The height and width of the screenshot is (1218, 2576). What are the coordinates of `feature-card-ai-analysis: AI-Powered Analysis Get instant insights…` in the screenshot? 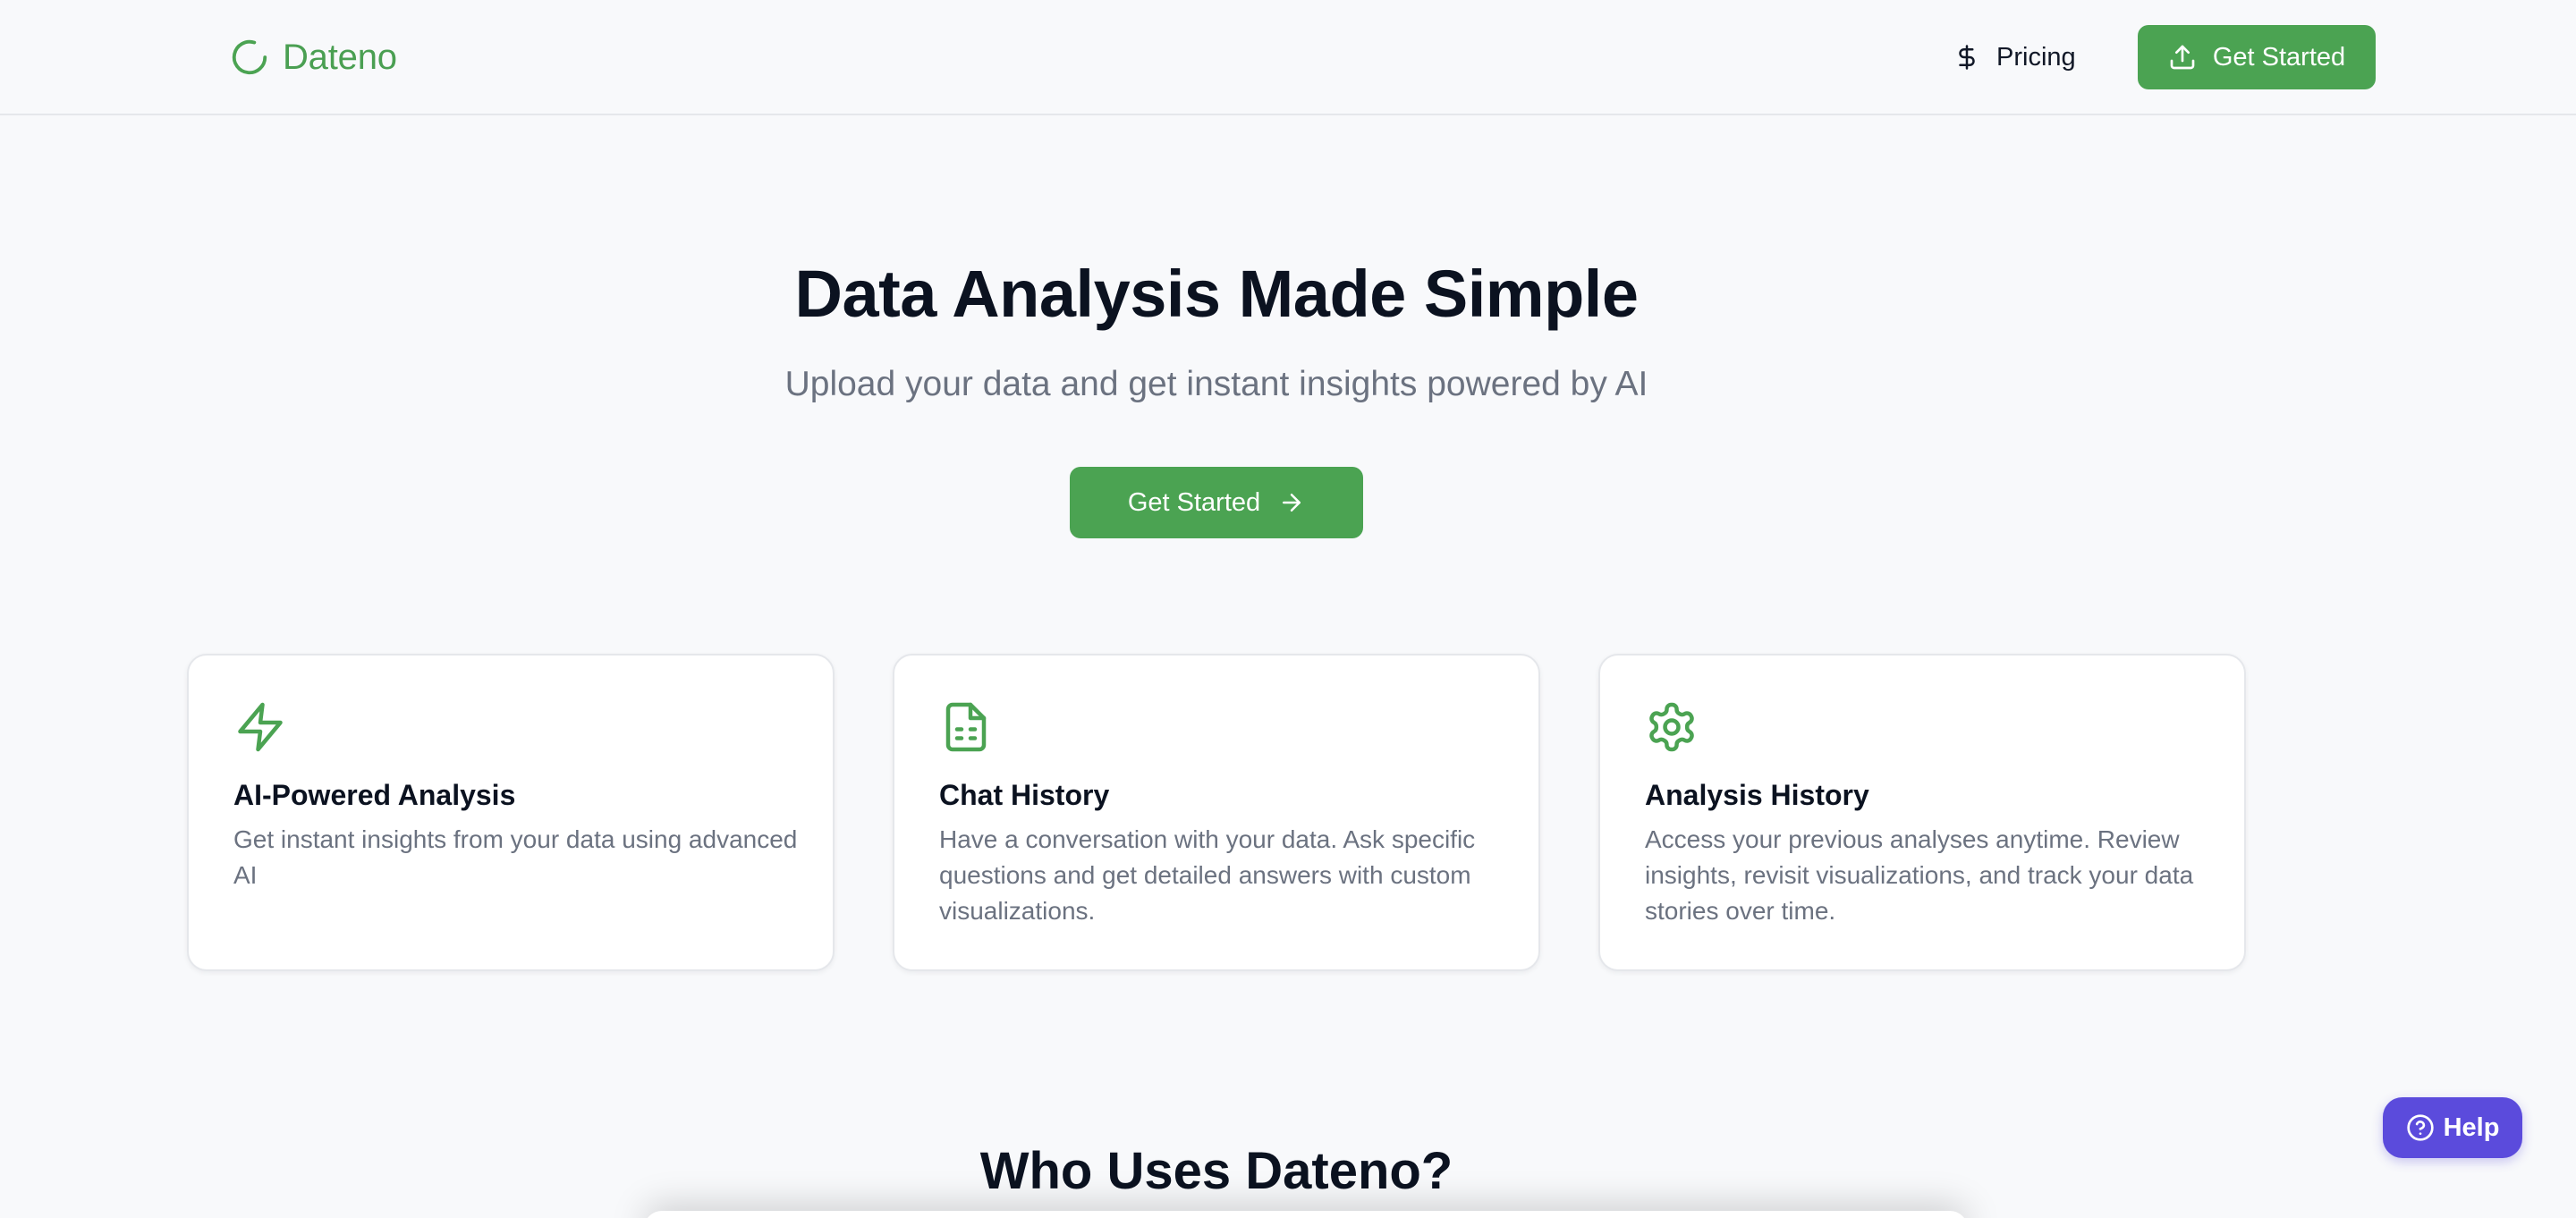 It's located at (511, 812).